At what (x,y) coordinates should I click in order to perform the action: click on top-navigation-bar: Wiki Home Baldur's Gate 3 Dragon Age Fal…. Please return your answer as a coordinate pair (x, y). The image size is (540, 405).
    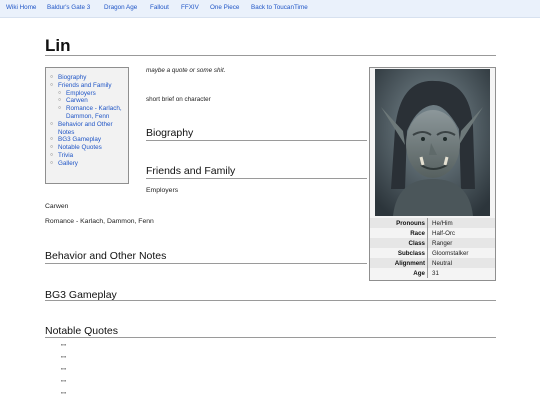
    Looking at the image, I should click on (270, 9).